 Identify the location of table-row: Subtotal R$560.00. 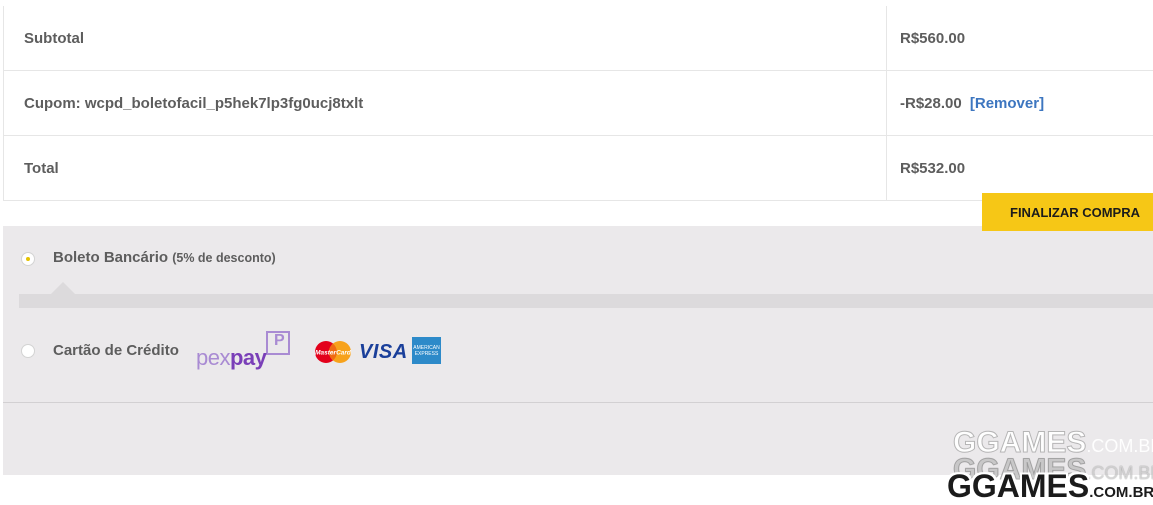
(578, 38).